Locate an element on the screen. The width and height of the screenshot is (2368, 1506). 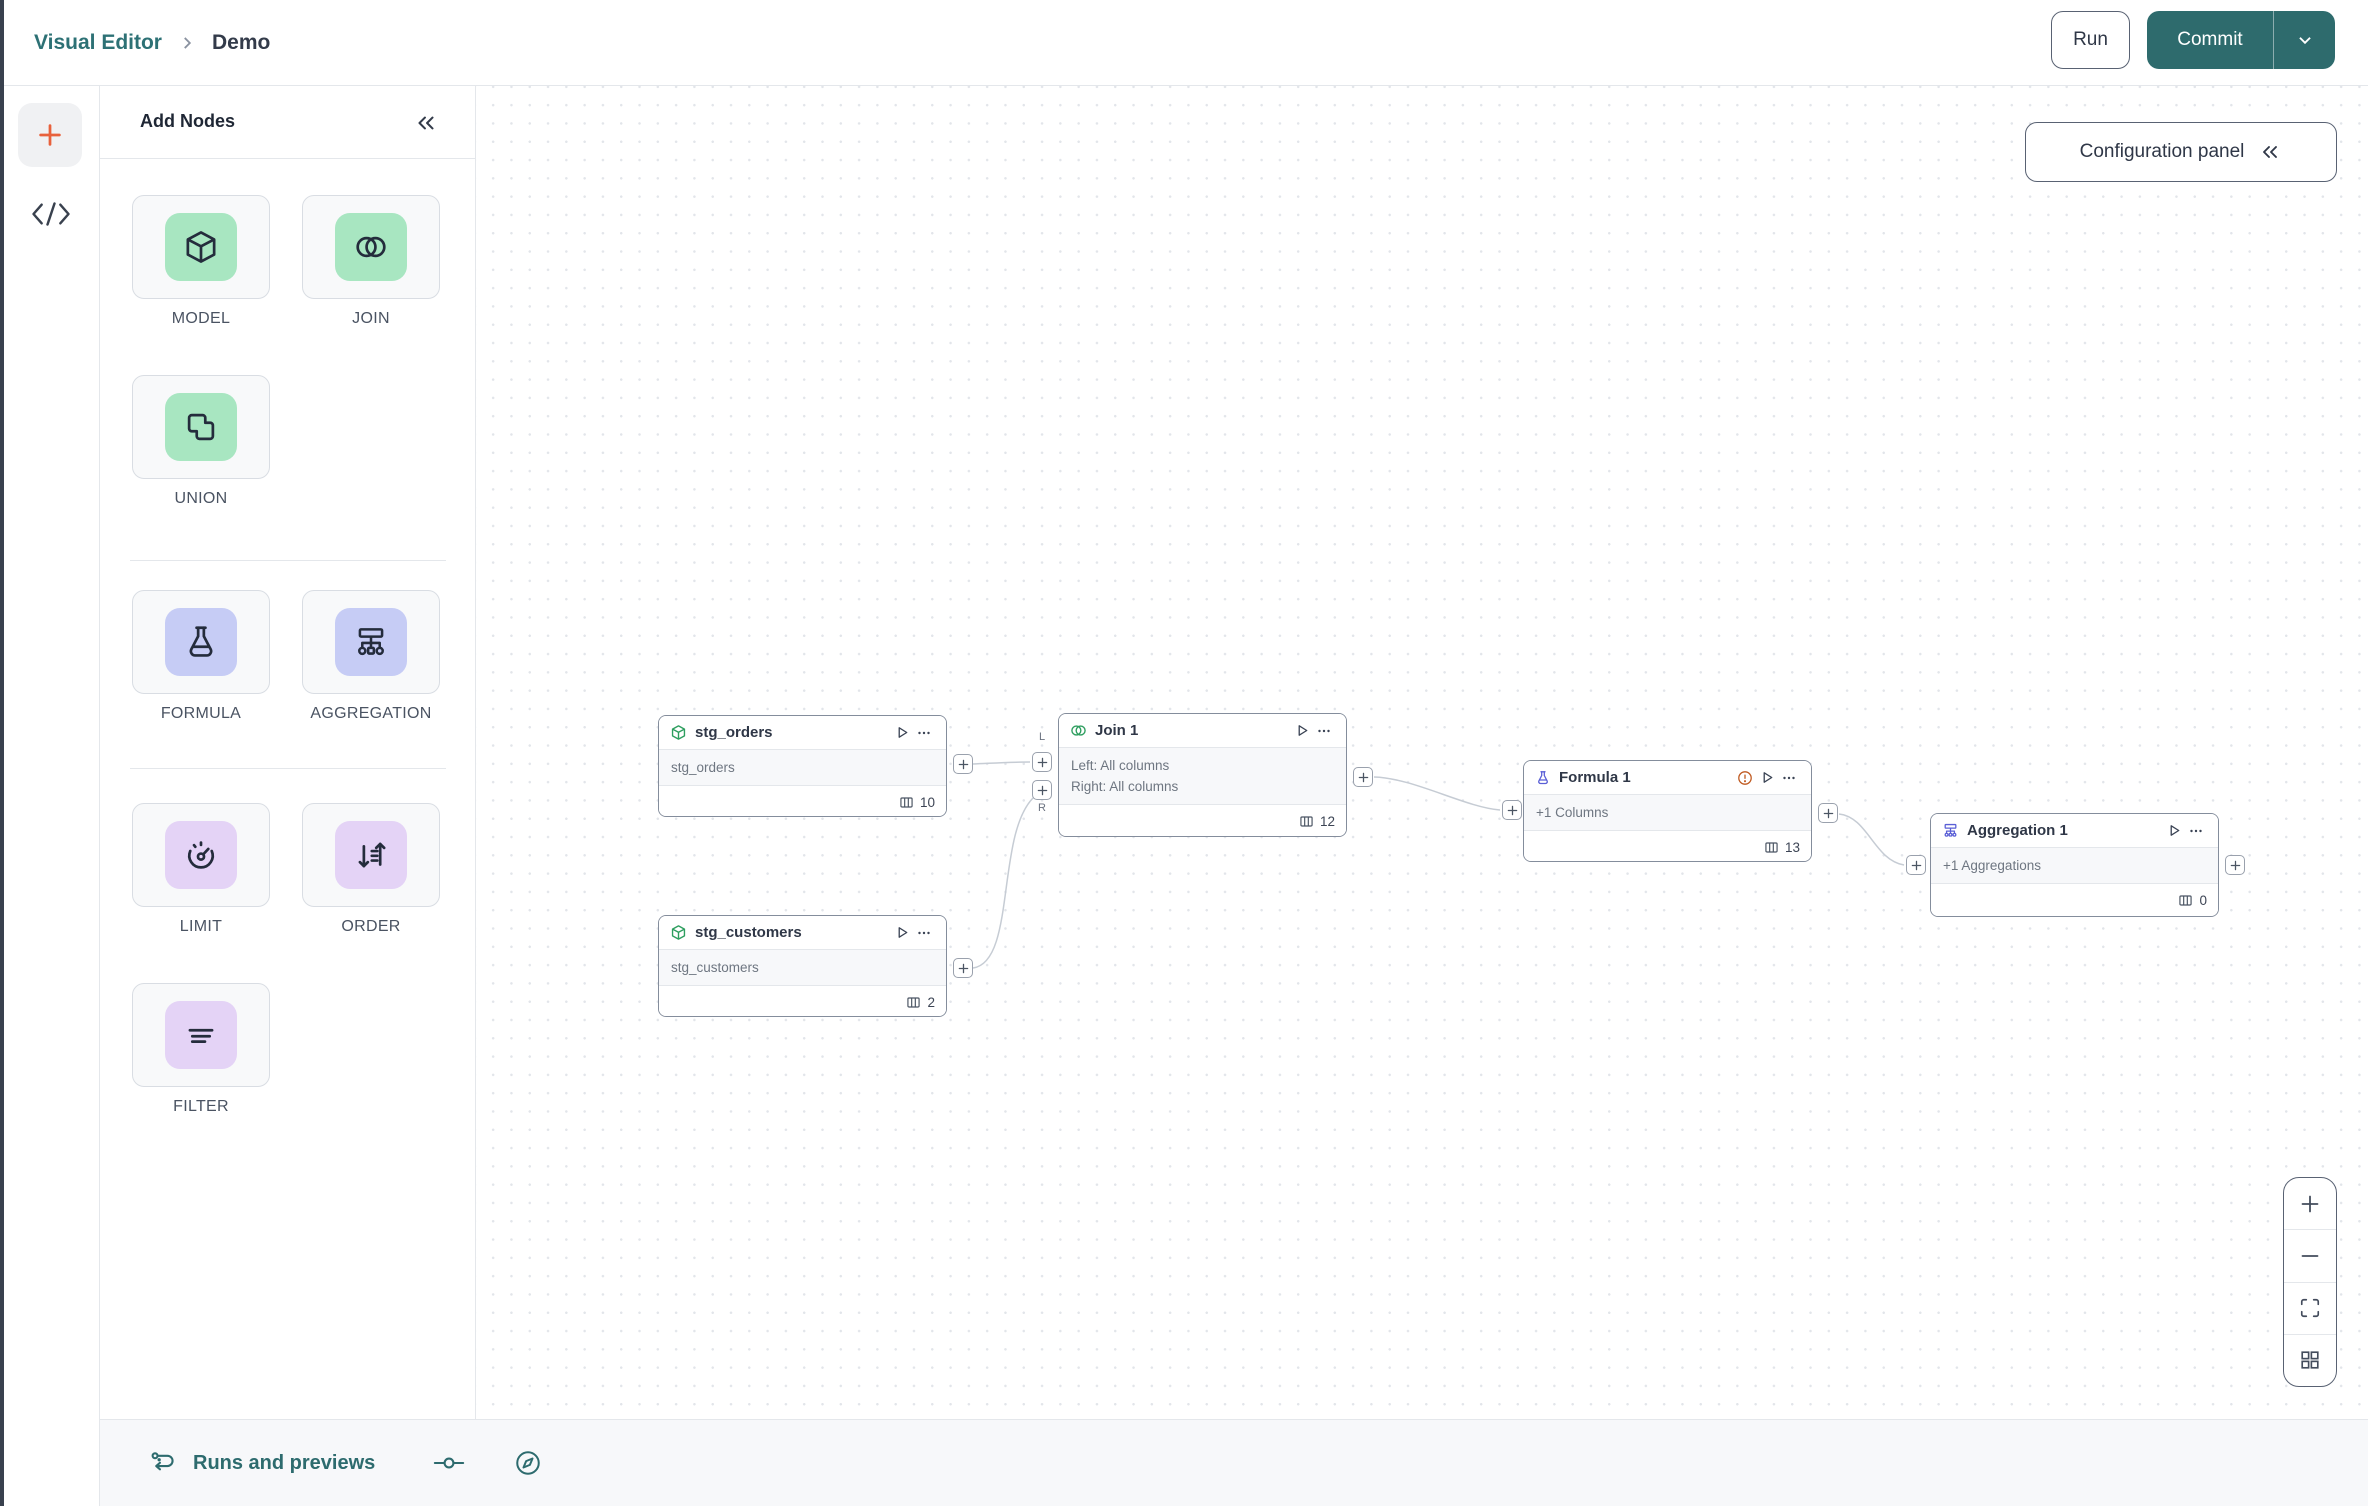
node-tile-aggregation: AGGREGATION is located at coordinates (371, 656).